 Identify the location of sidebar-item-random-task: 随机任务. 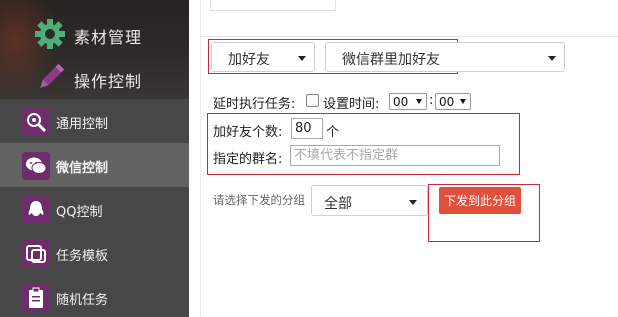
(94, 296).